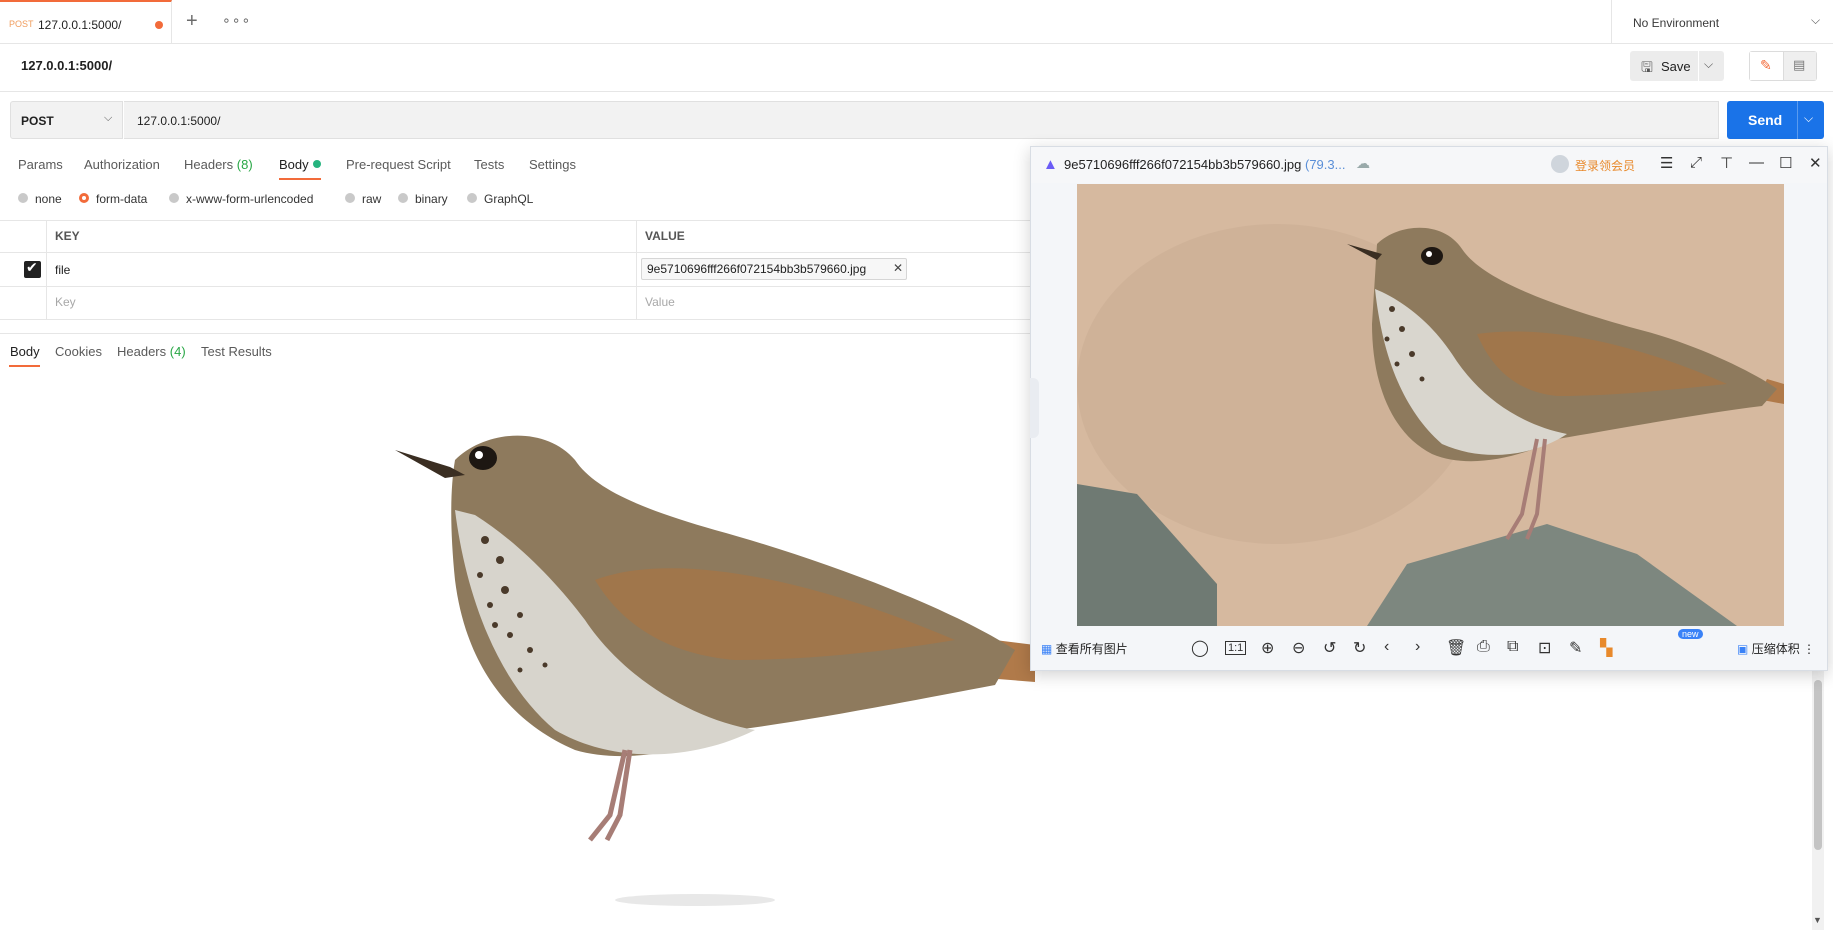 This screenshot has width=1833, height=933. What do you see at coordinates (509, 199) in the screenshot?
I see `radio-label: GraphQL` at bounding box center [509, 199].